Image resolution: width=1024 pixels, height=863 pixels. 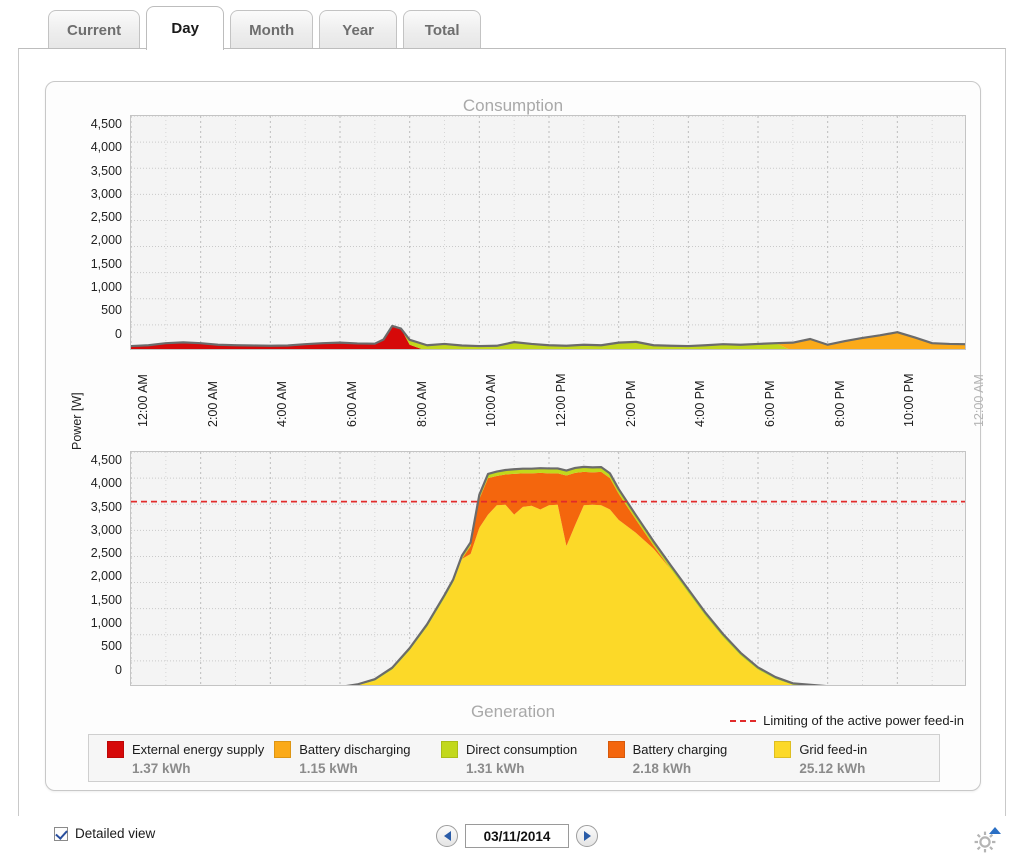 I want to click on power-limit-legend: Limiting of the active power feed-in, so click(x=847, y=720).